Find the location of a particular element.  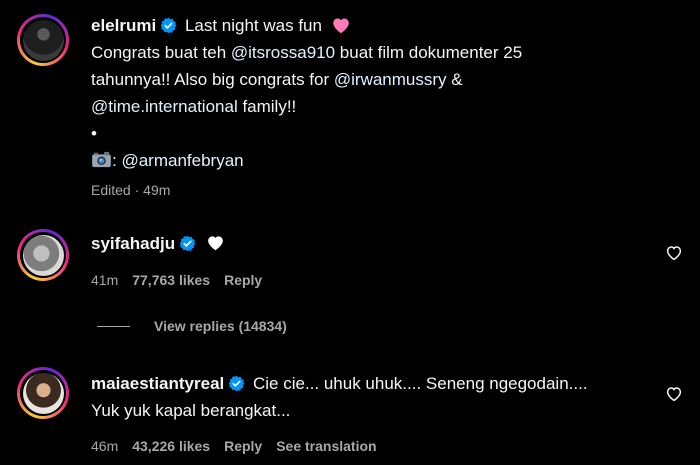

view-replies-button: View replies (14834) is located at coordinates (192, 326).